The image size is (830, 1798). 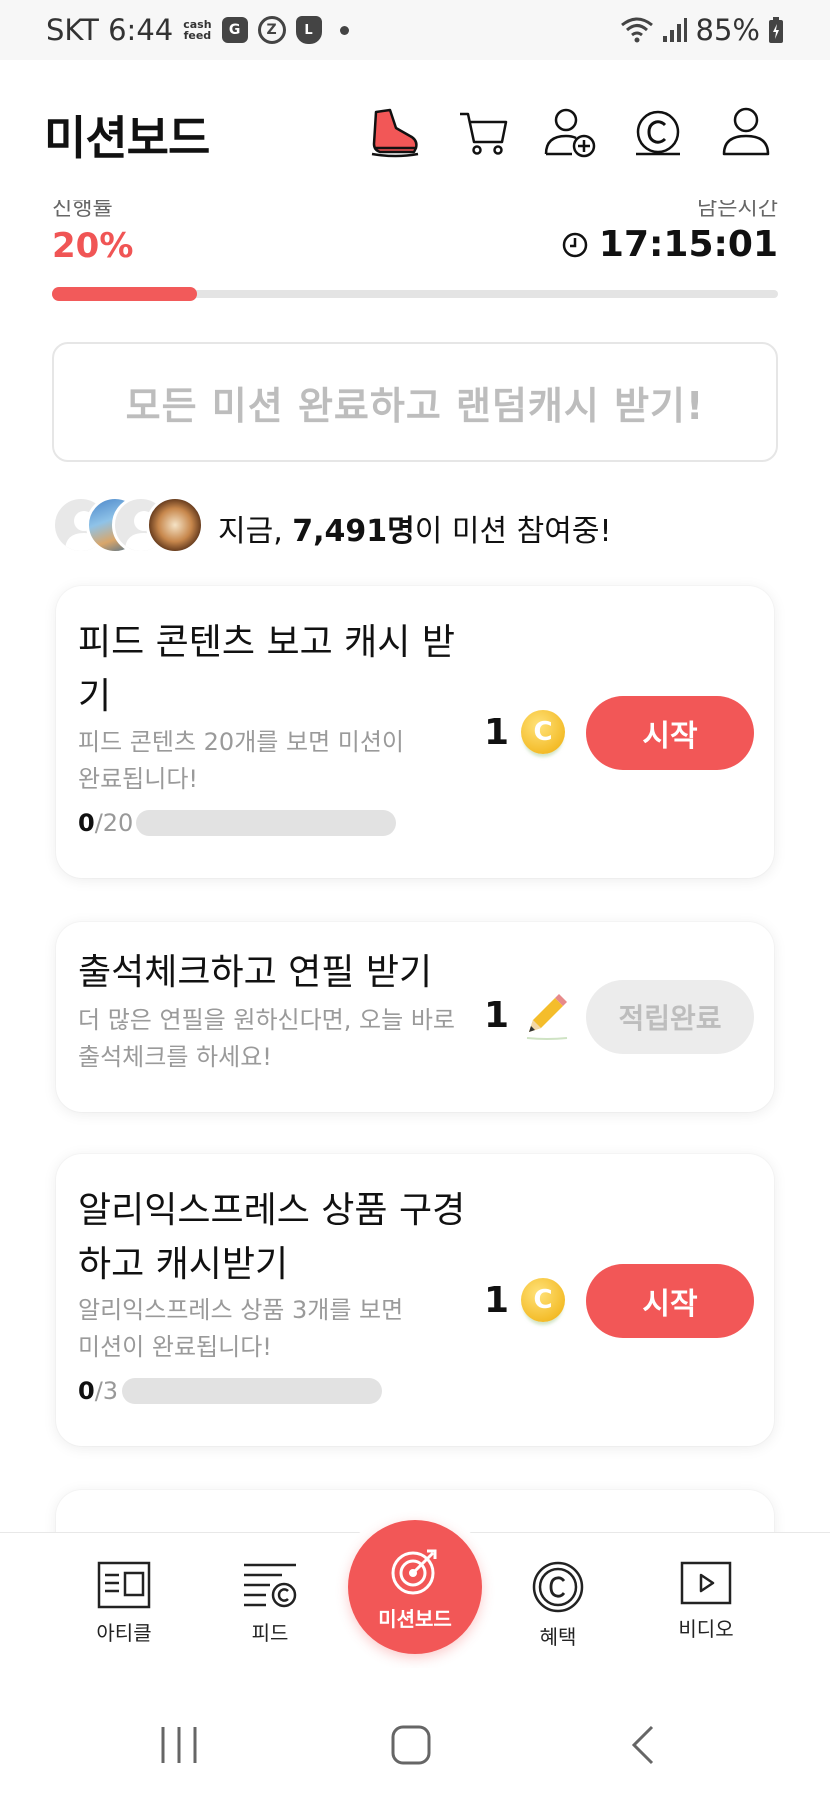 What do you see at coordinates (776, 30) in the screenshot?
I see `battery-icon` at bounding box center [776, 30].